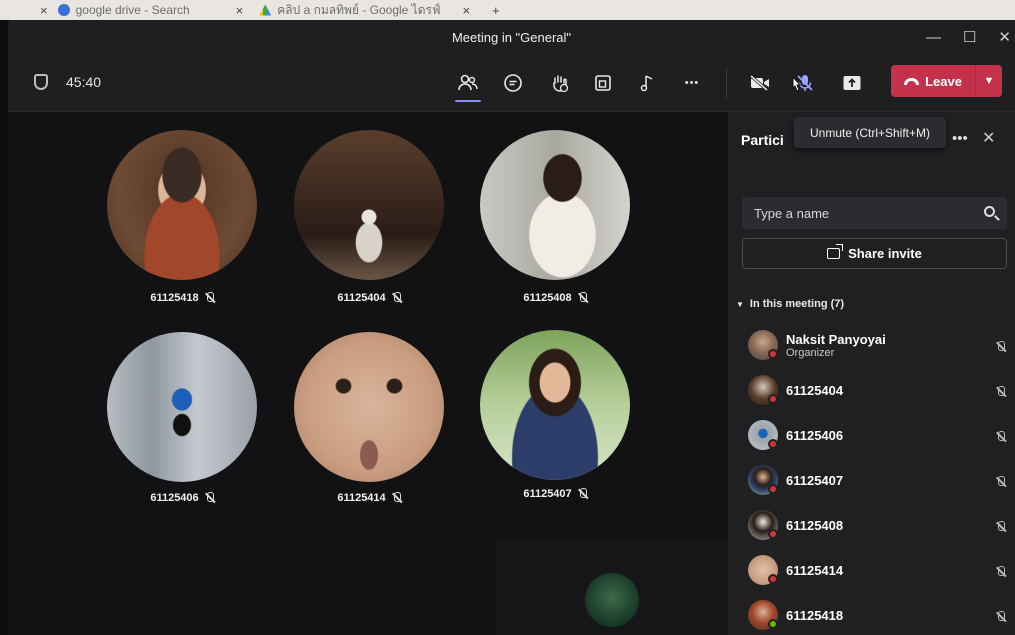  I want to click on participant-row: 61125414, so click(871, 571).